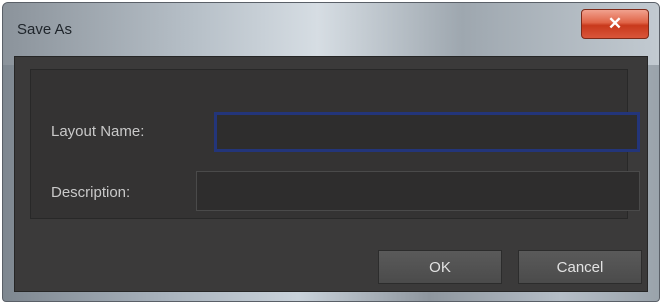  Describe the element at coordinates (580, 267) in the screenshot. I see `cancel-button: Cancel` at that location.